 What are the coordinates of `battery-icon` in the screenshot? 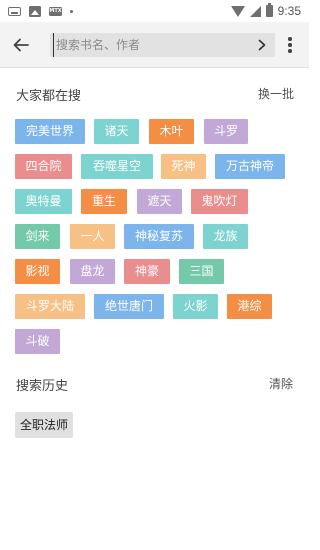 It's located at (269, 10).